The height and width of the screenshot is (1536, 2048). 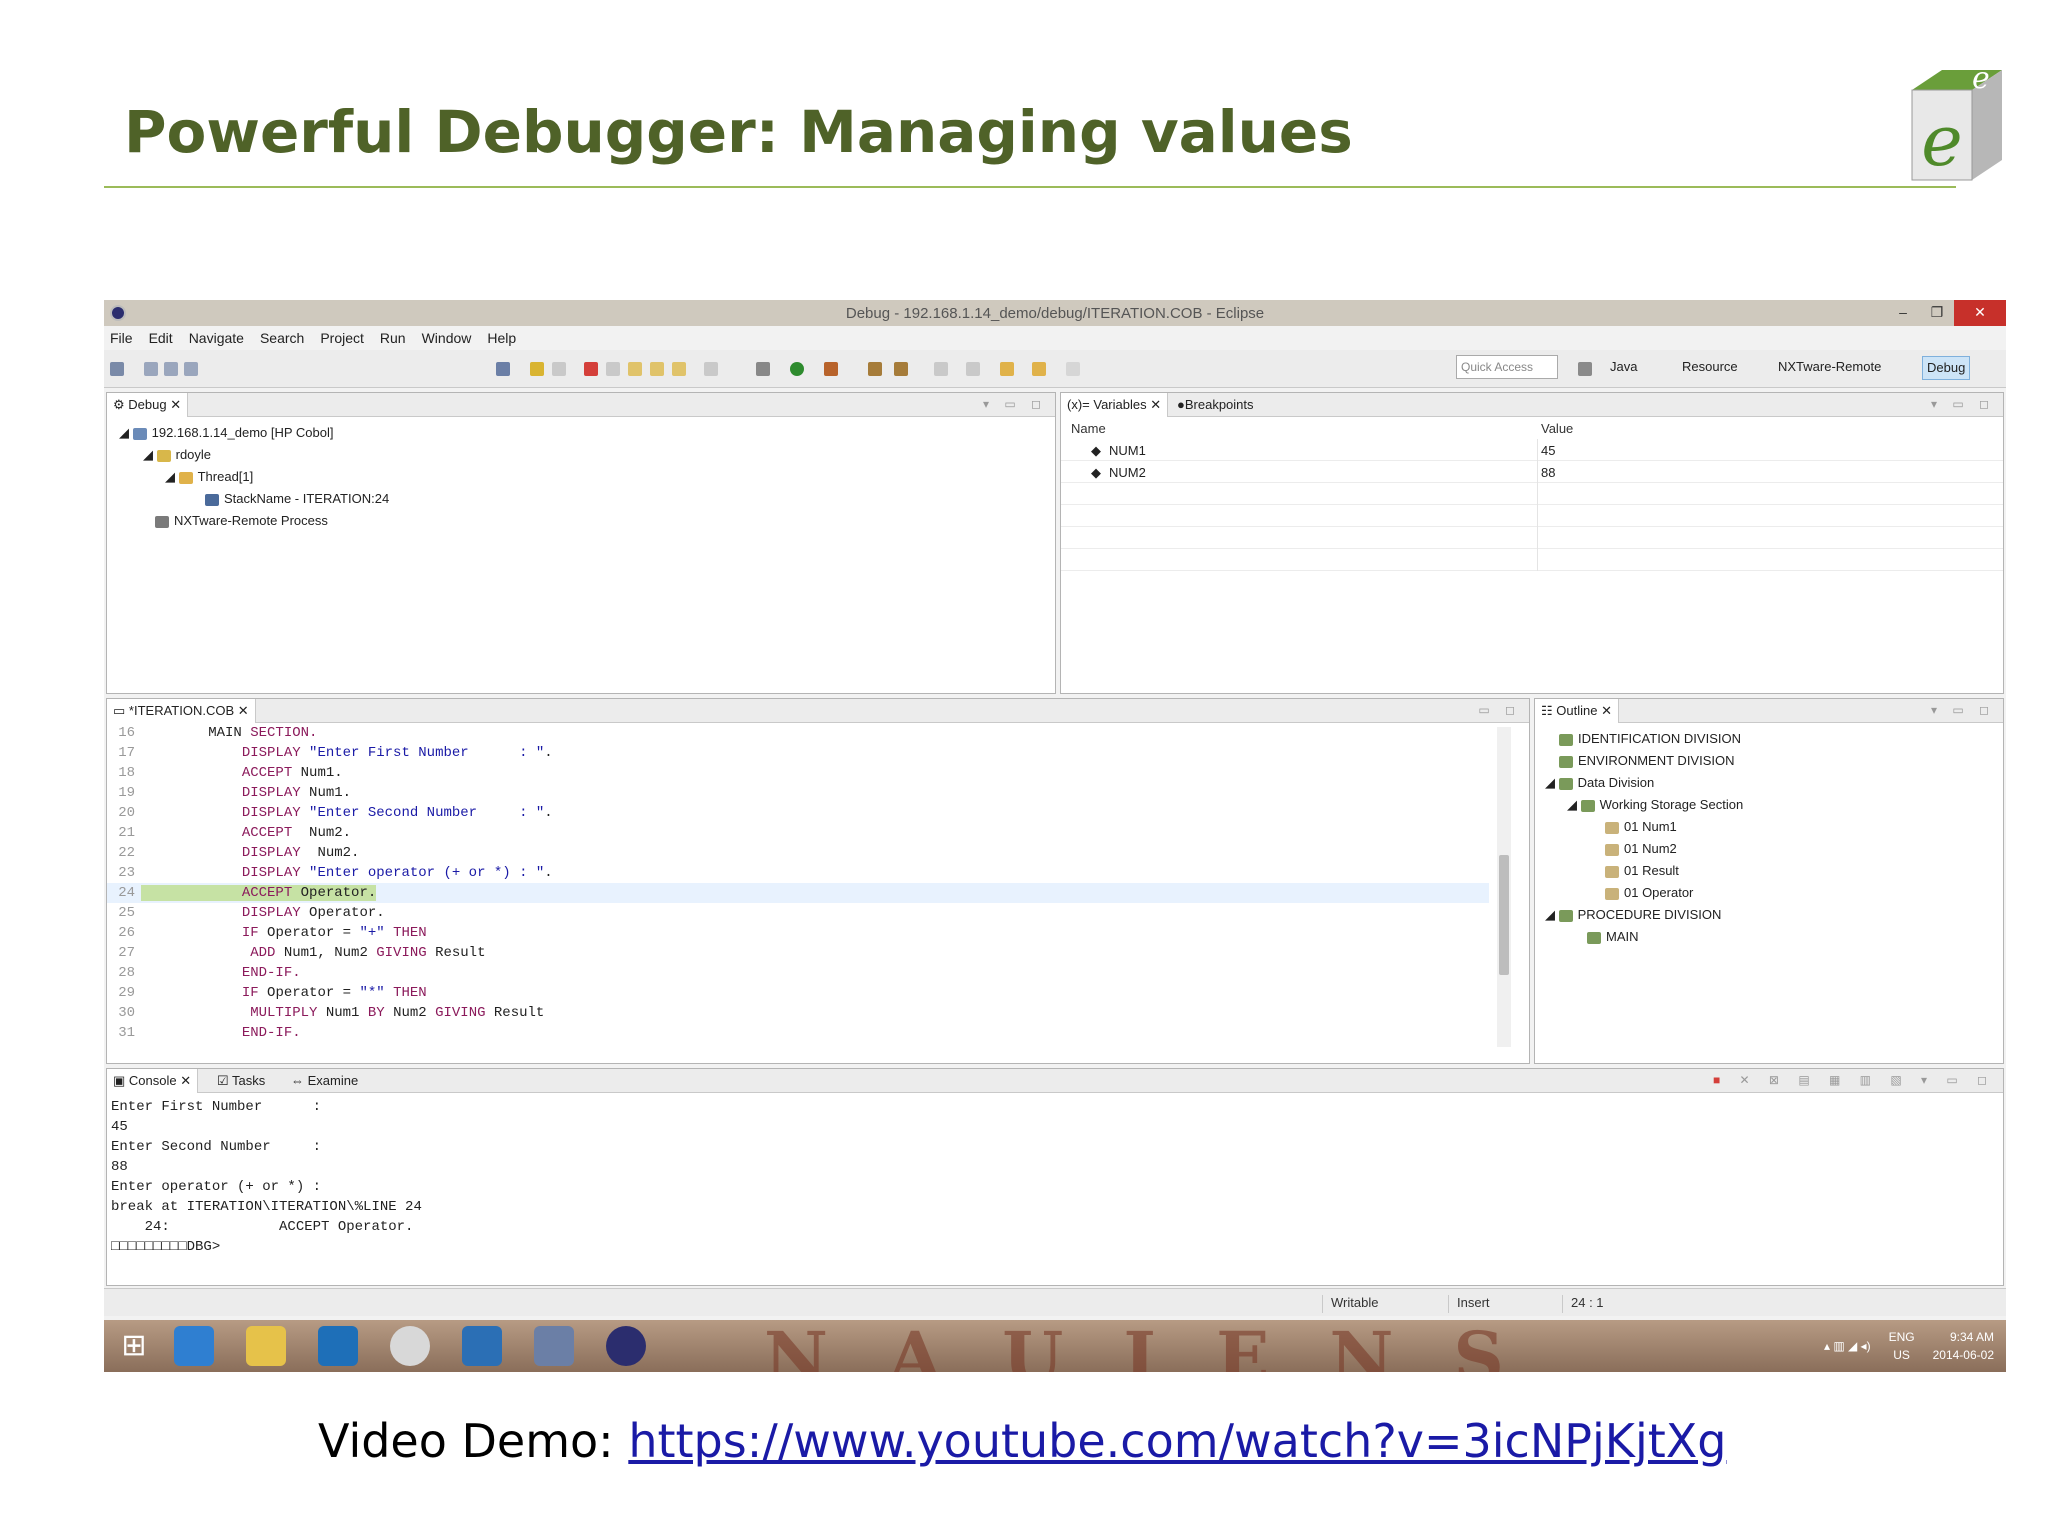 I want to click on internet-explorer-icon, so click(x=194, y=1346).